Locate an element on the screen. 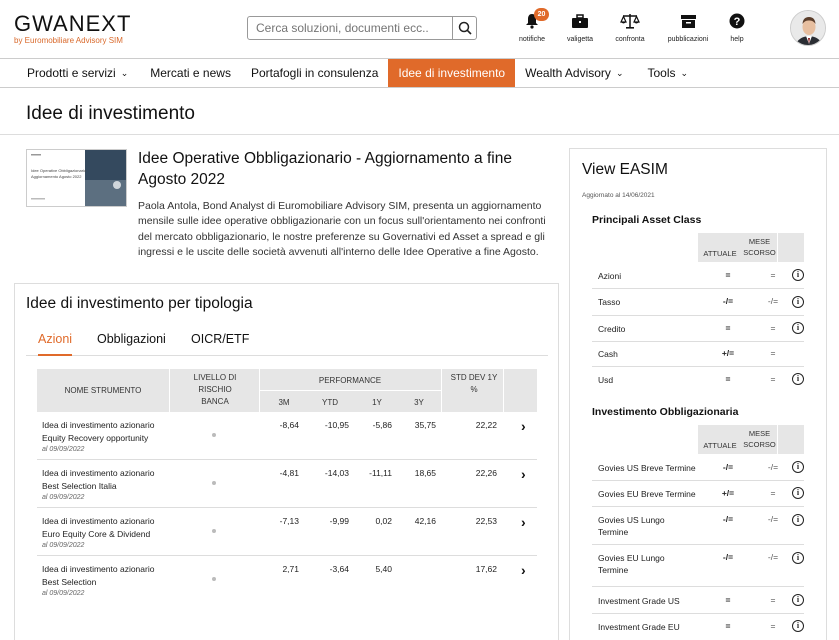 The image size is (839, 640). obbl-row: Govies US Breve Termine -/= -/= i is located at coordinates (698, 467).